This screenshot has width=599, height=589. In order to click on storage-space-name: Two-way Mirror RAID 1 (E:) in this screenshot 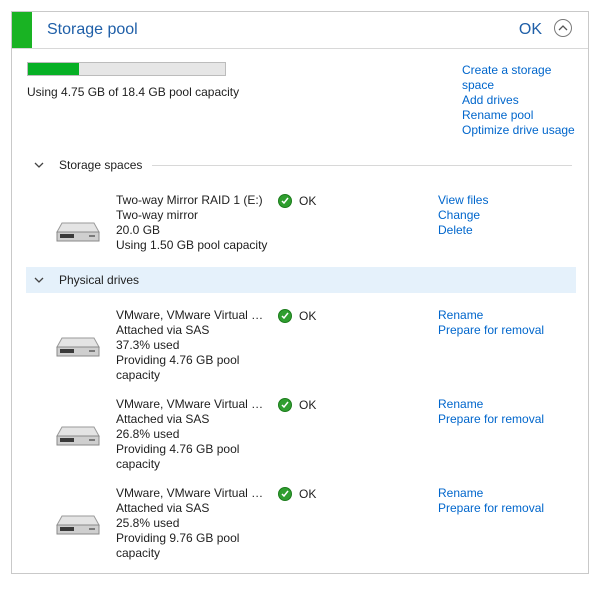, I will do `click(189, 200)`.